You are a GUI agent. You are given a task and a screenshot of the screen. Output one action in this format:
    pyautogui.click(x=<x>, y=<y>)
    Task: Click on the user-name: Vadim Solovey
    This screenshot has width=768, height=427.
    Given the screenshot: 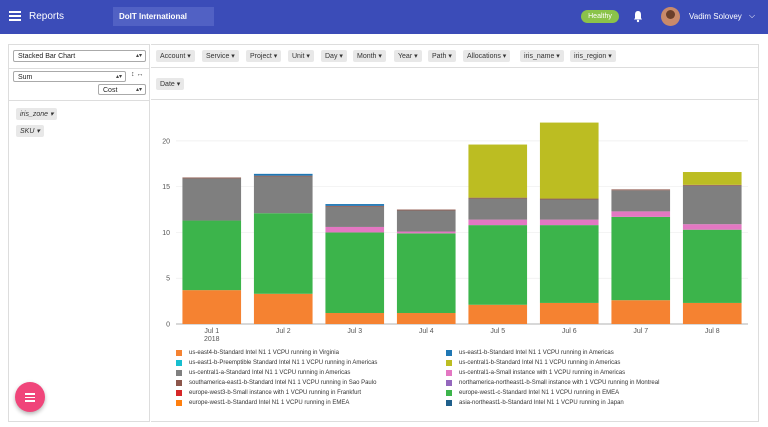 What is the action you would take?
    pyautogui.click(x=715, y=16)
    